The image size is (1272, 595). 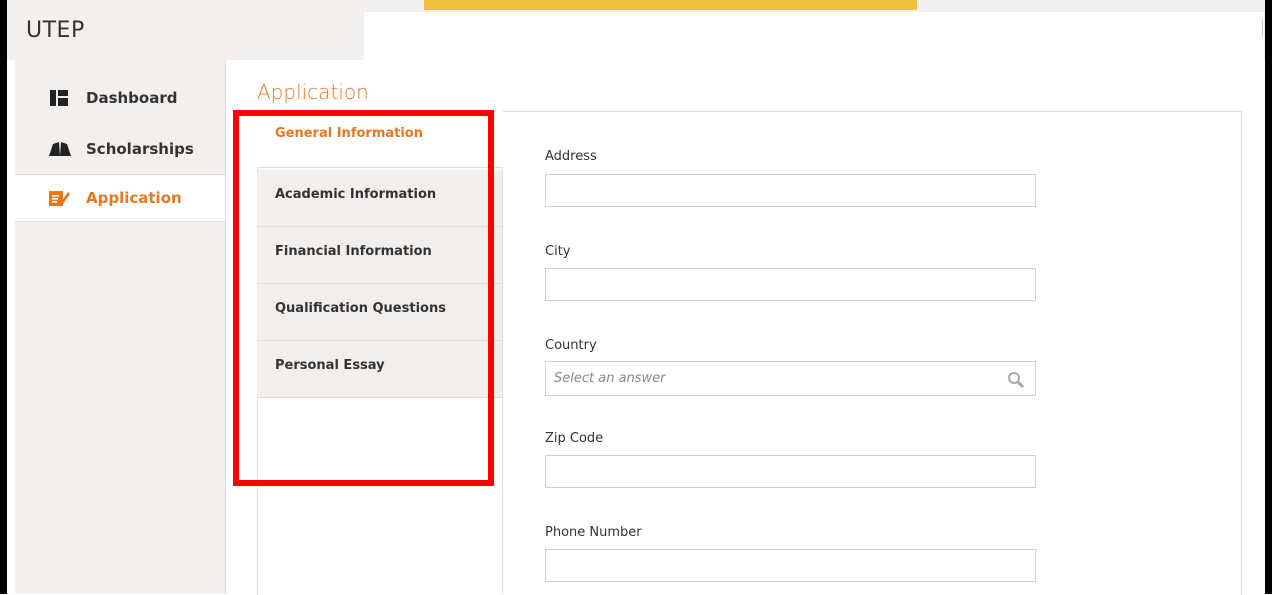 I want to click on country-label: Country, so click(x=571, y=345).